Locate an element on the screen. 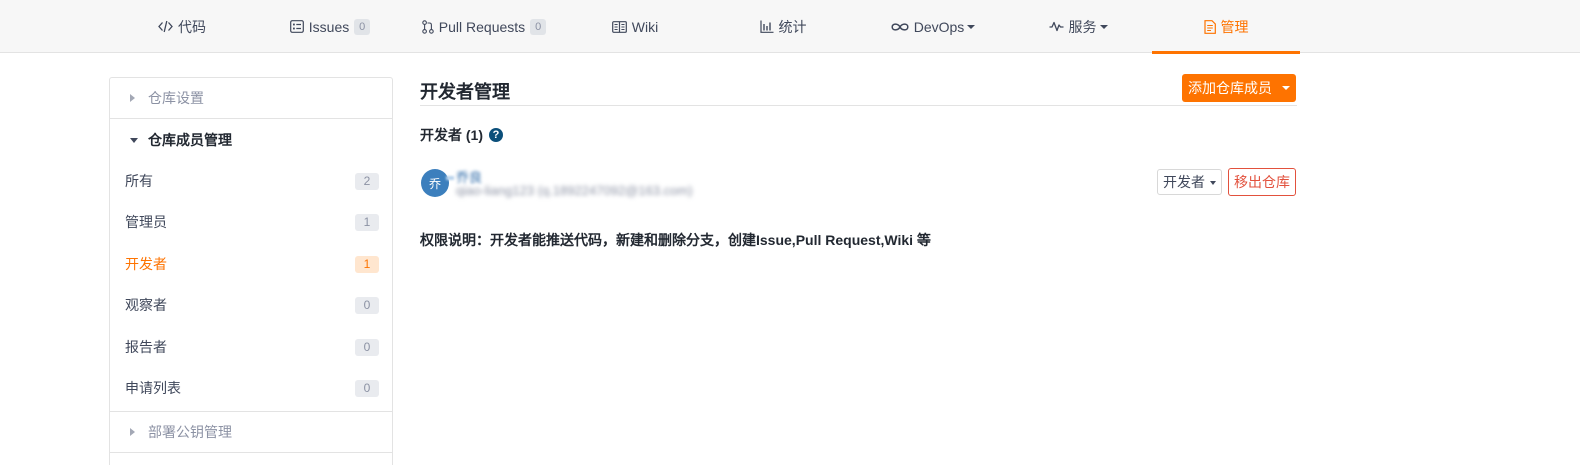 The image size is (1580, 465). tab-manage-label: 管理 is located at coordinates (1234, 26).